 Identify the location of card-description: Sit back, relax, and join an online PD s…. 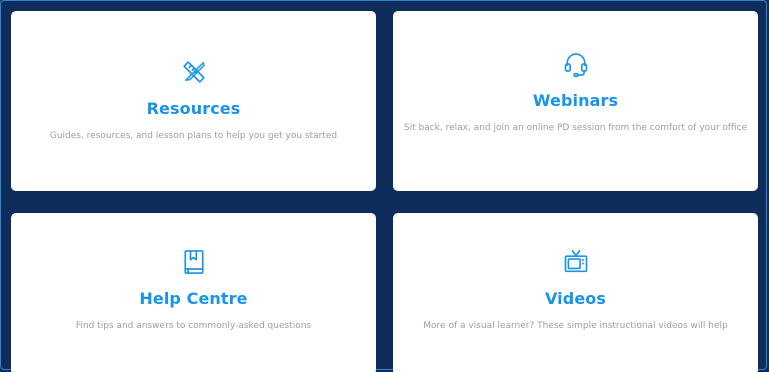
(575, 128).